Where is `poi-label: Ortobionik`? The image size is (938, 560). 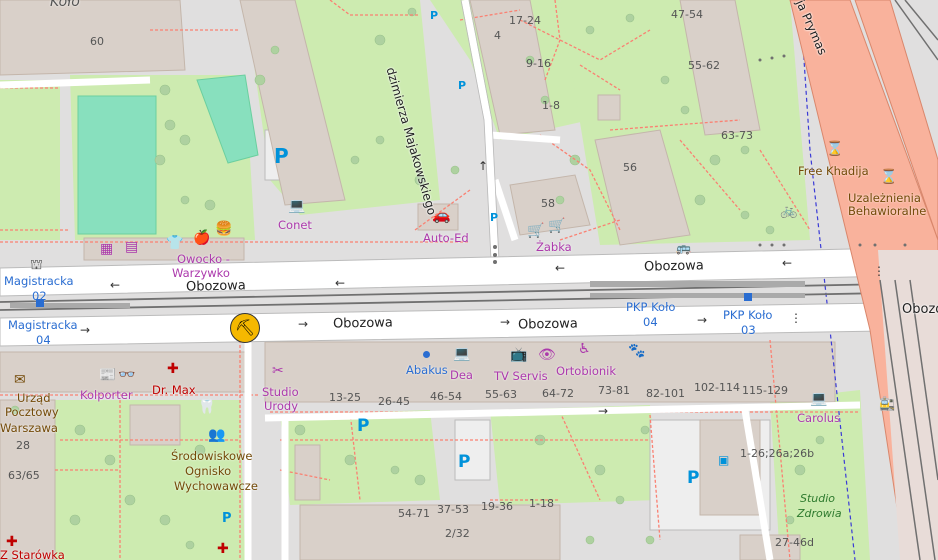
poi-label: Ortobionik is located at coordinates (586, 371).